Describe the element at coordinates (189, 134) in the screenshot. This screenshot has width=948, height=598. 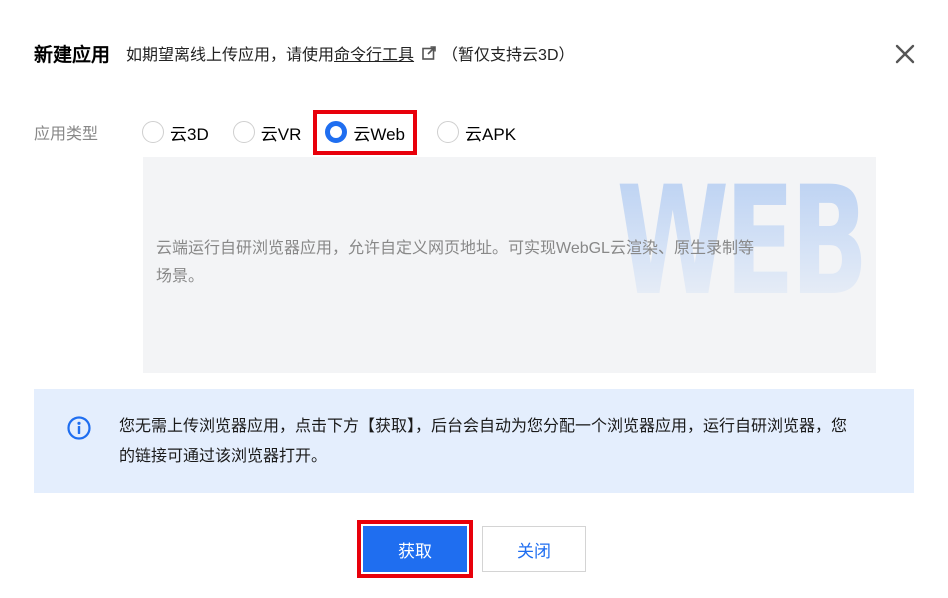
I see `radio-label: 云3D` at that location.